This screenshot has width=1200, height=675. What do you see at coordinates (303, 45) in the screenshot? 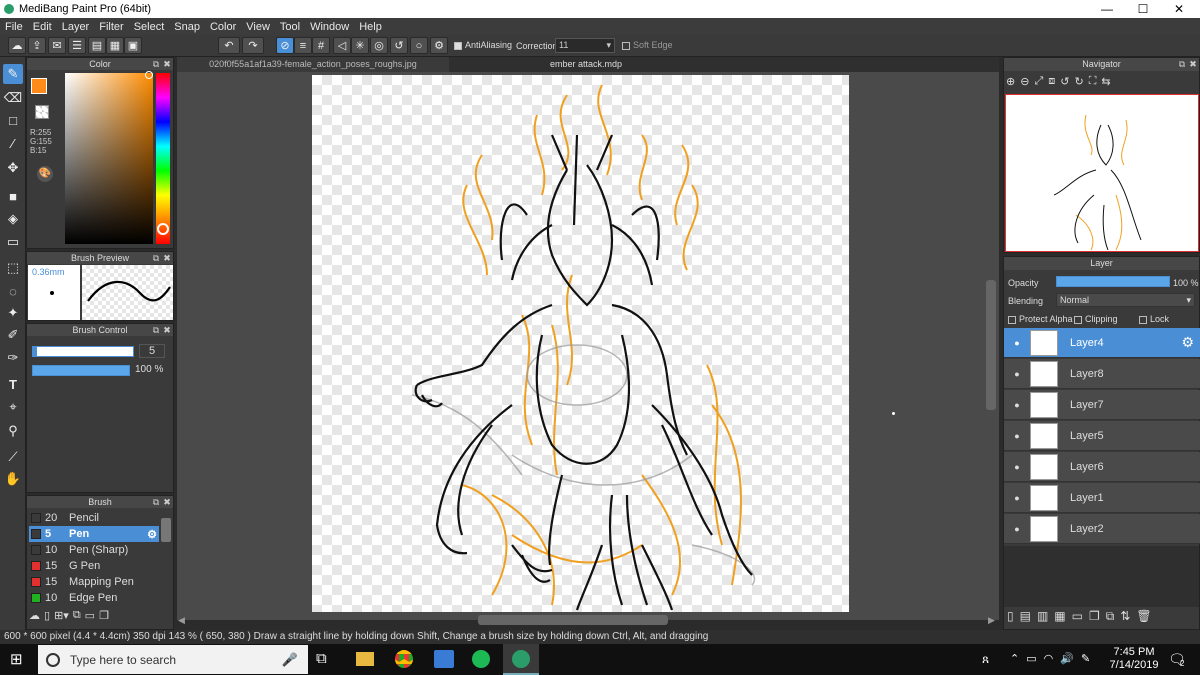
I see `parallel-snap-icon: ≡` at bounding box center [303, 45].